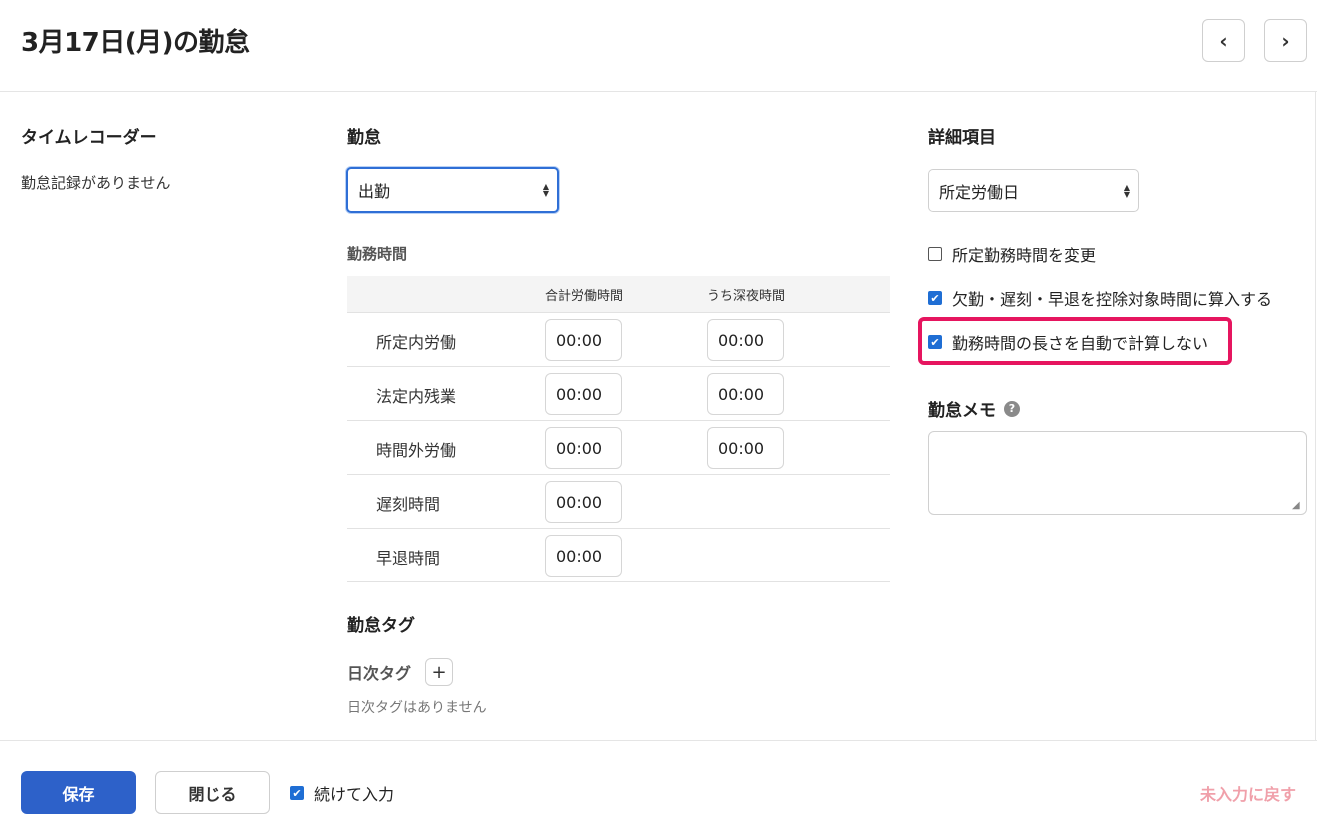  What do you see at coordinates (78, 792) in the screenshot?
I see `save-button: 保存` at bounding box center [78, 792].